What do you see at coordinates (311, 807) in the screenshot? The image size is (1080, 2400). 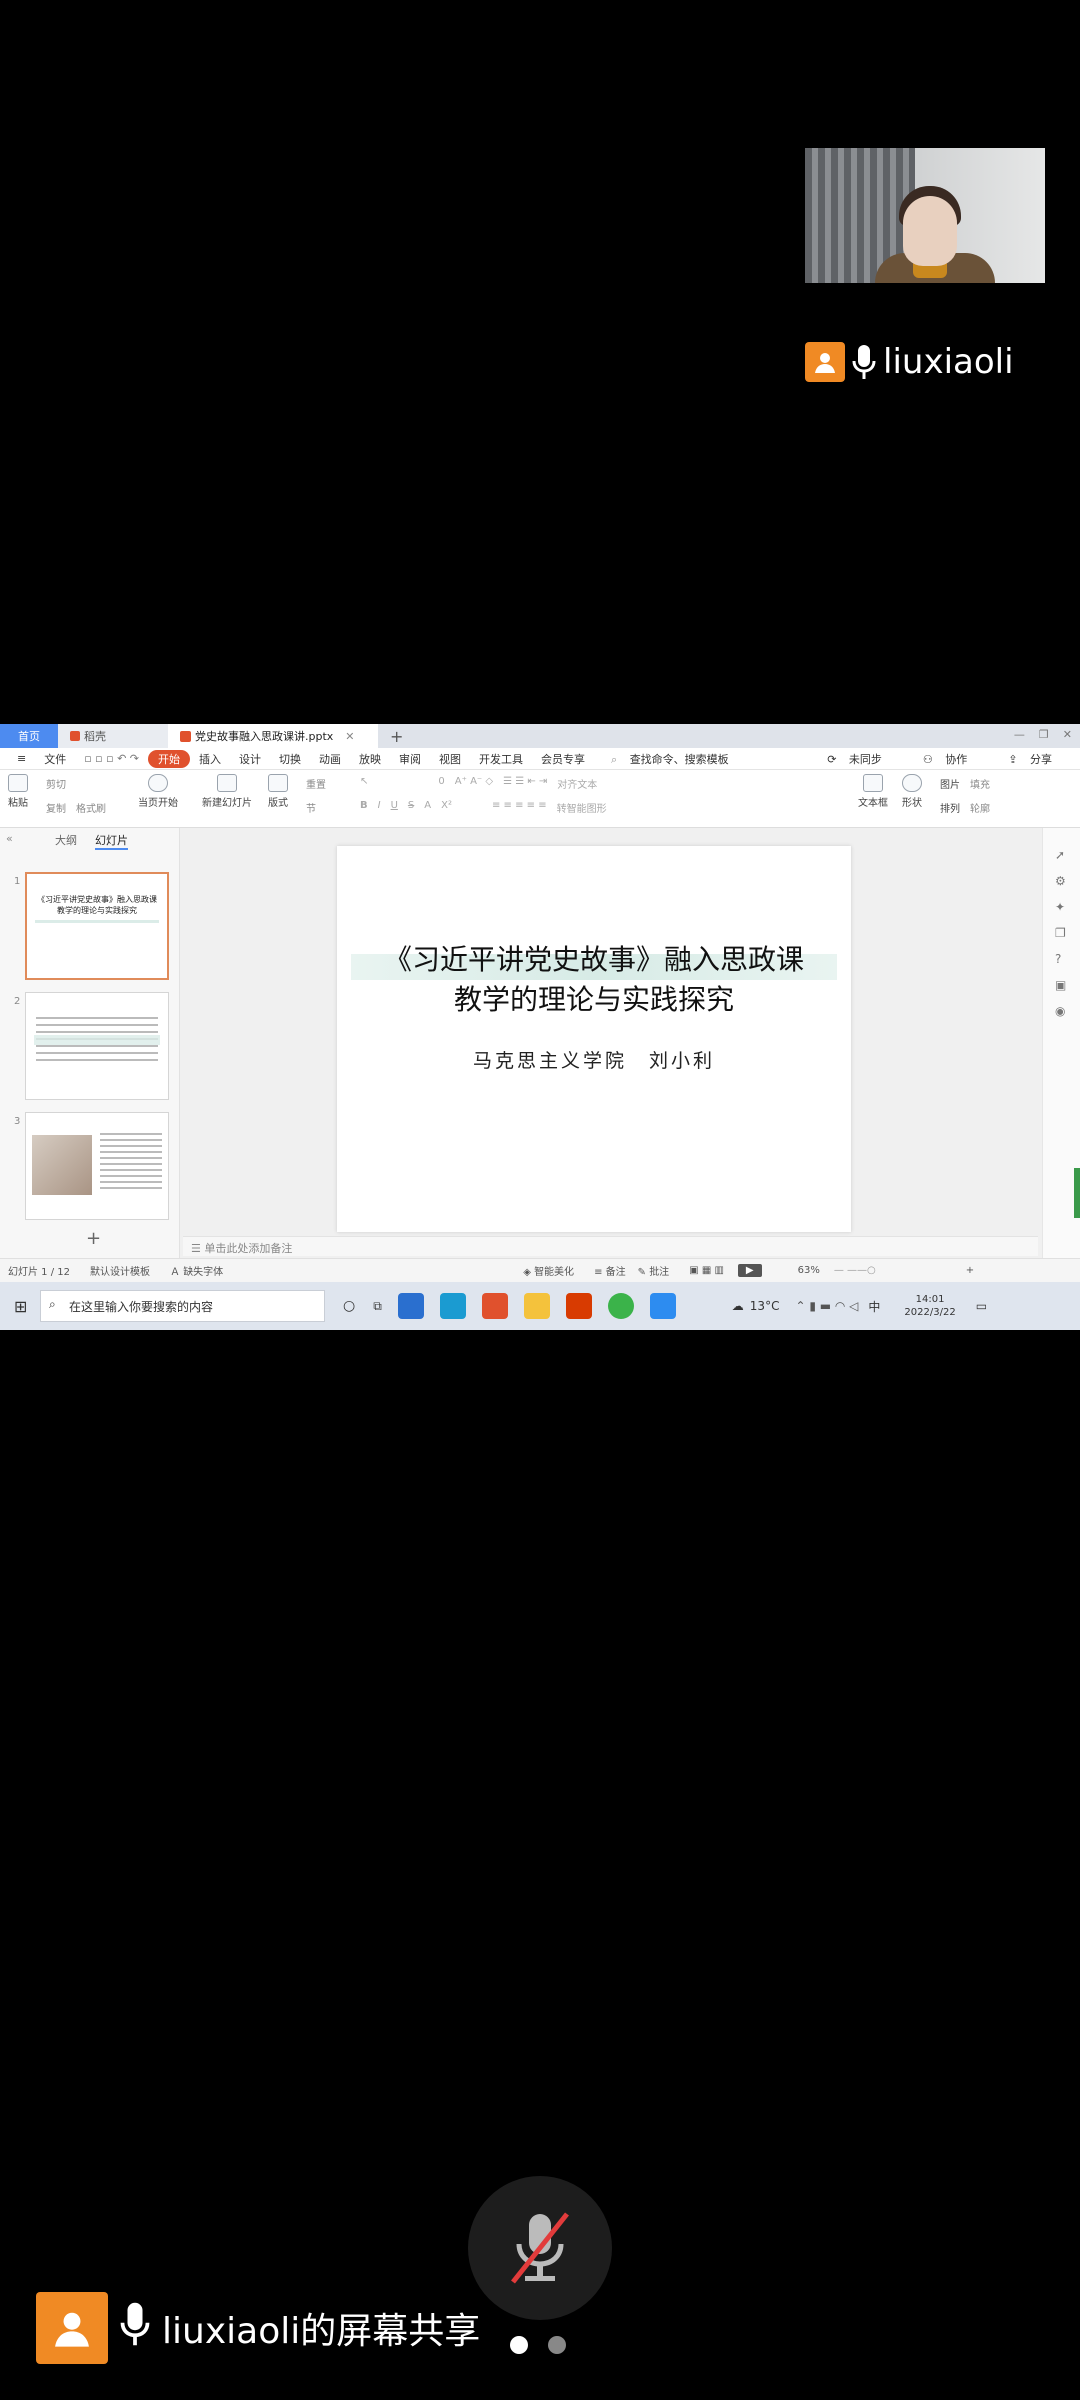 I see `section-button: 节` at bounding box center [311, 807].